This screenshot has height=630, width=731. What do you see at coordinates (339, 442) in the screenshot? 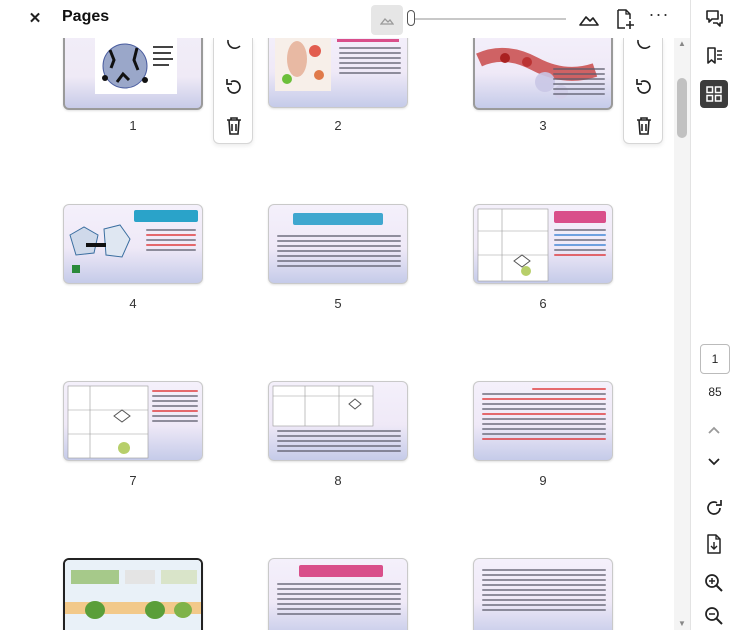
I see `page-8-text` at bounding box center [339, 442].